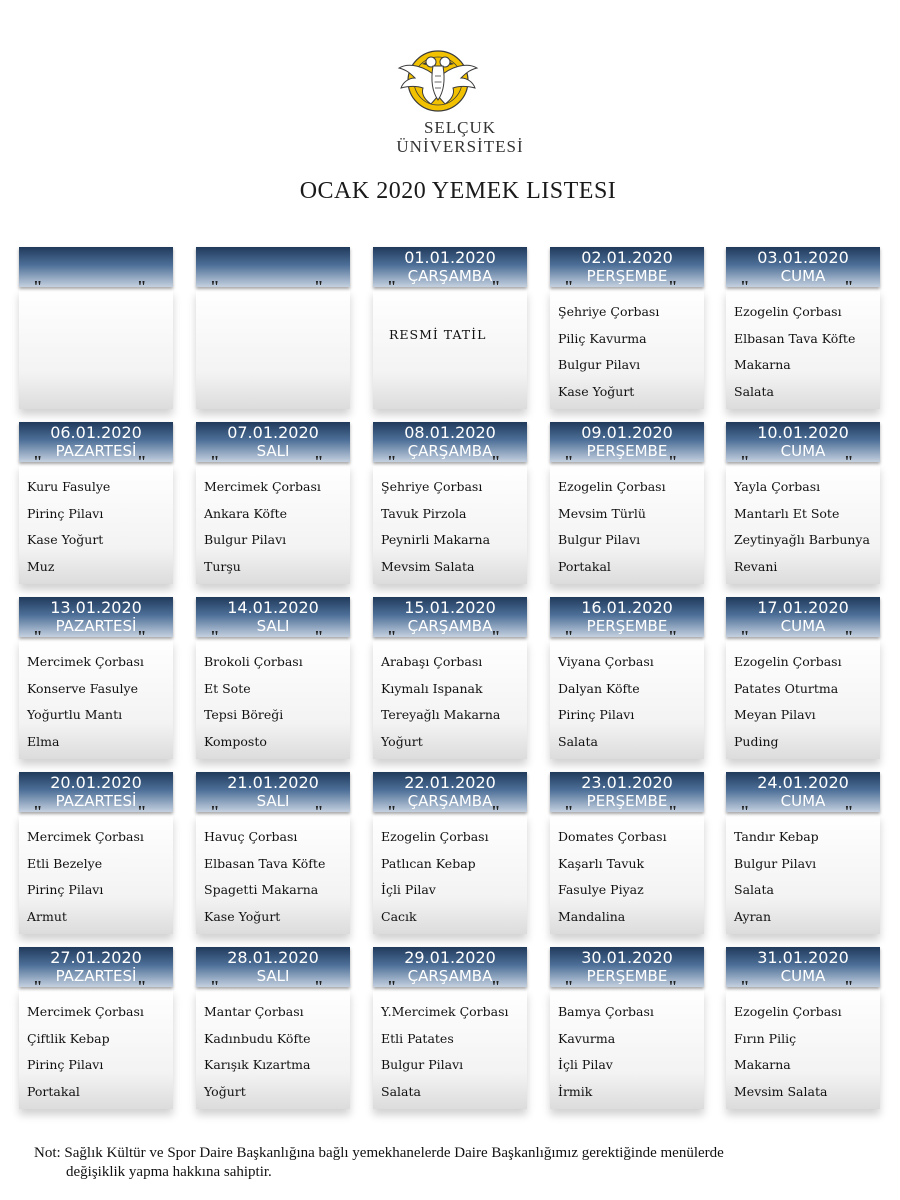 This screenshot has width=900, height=1200. What do you see at coordinates (244, 714) in the screenshot?
I see `menu-item: Tepsi Böreği` at bounding box center [244, 714].